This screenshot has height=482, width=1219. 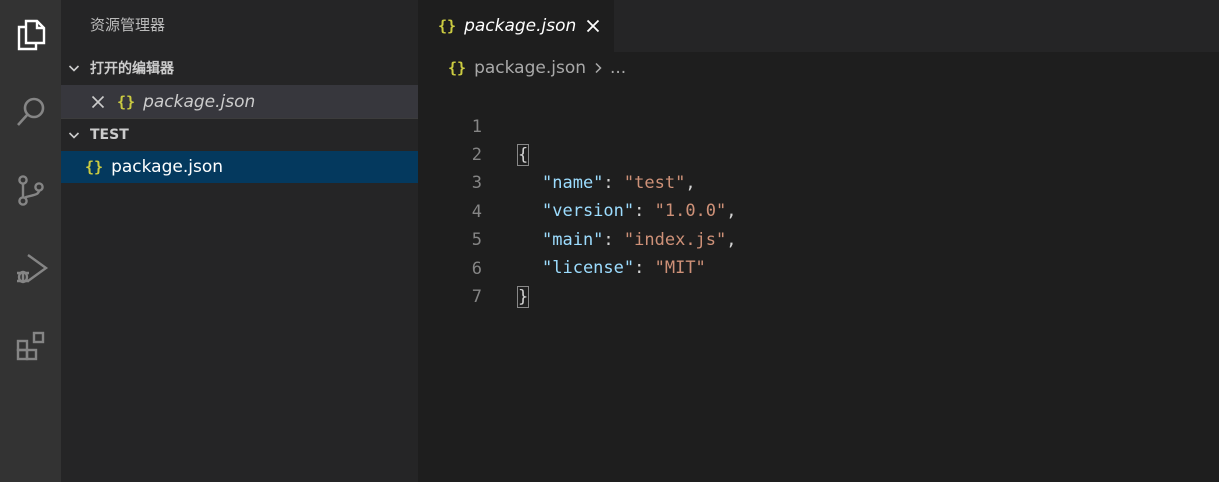 I want to click on explorer-icon, so click(x=31, y=35).